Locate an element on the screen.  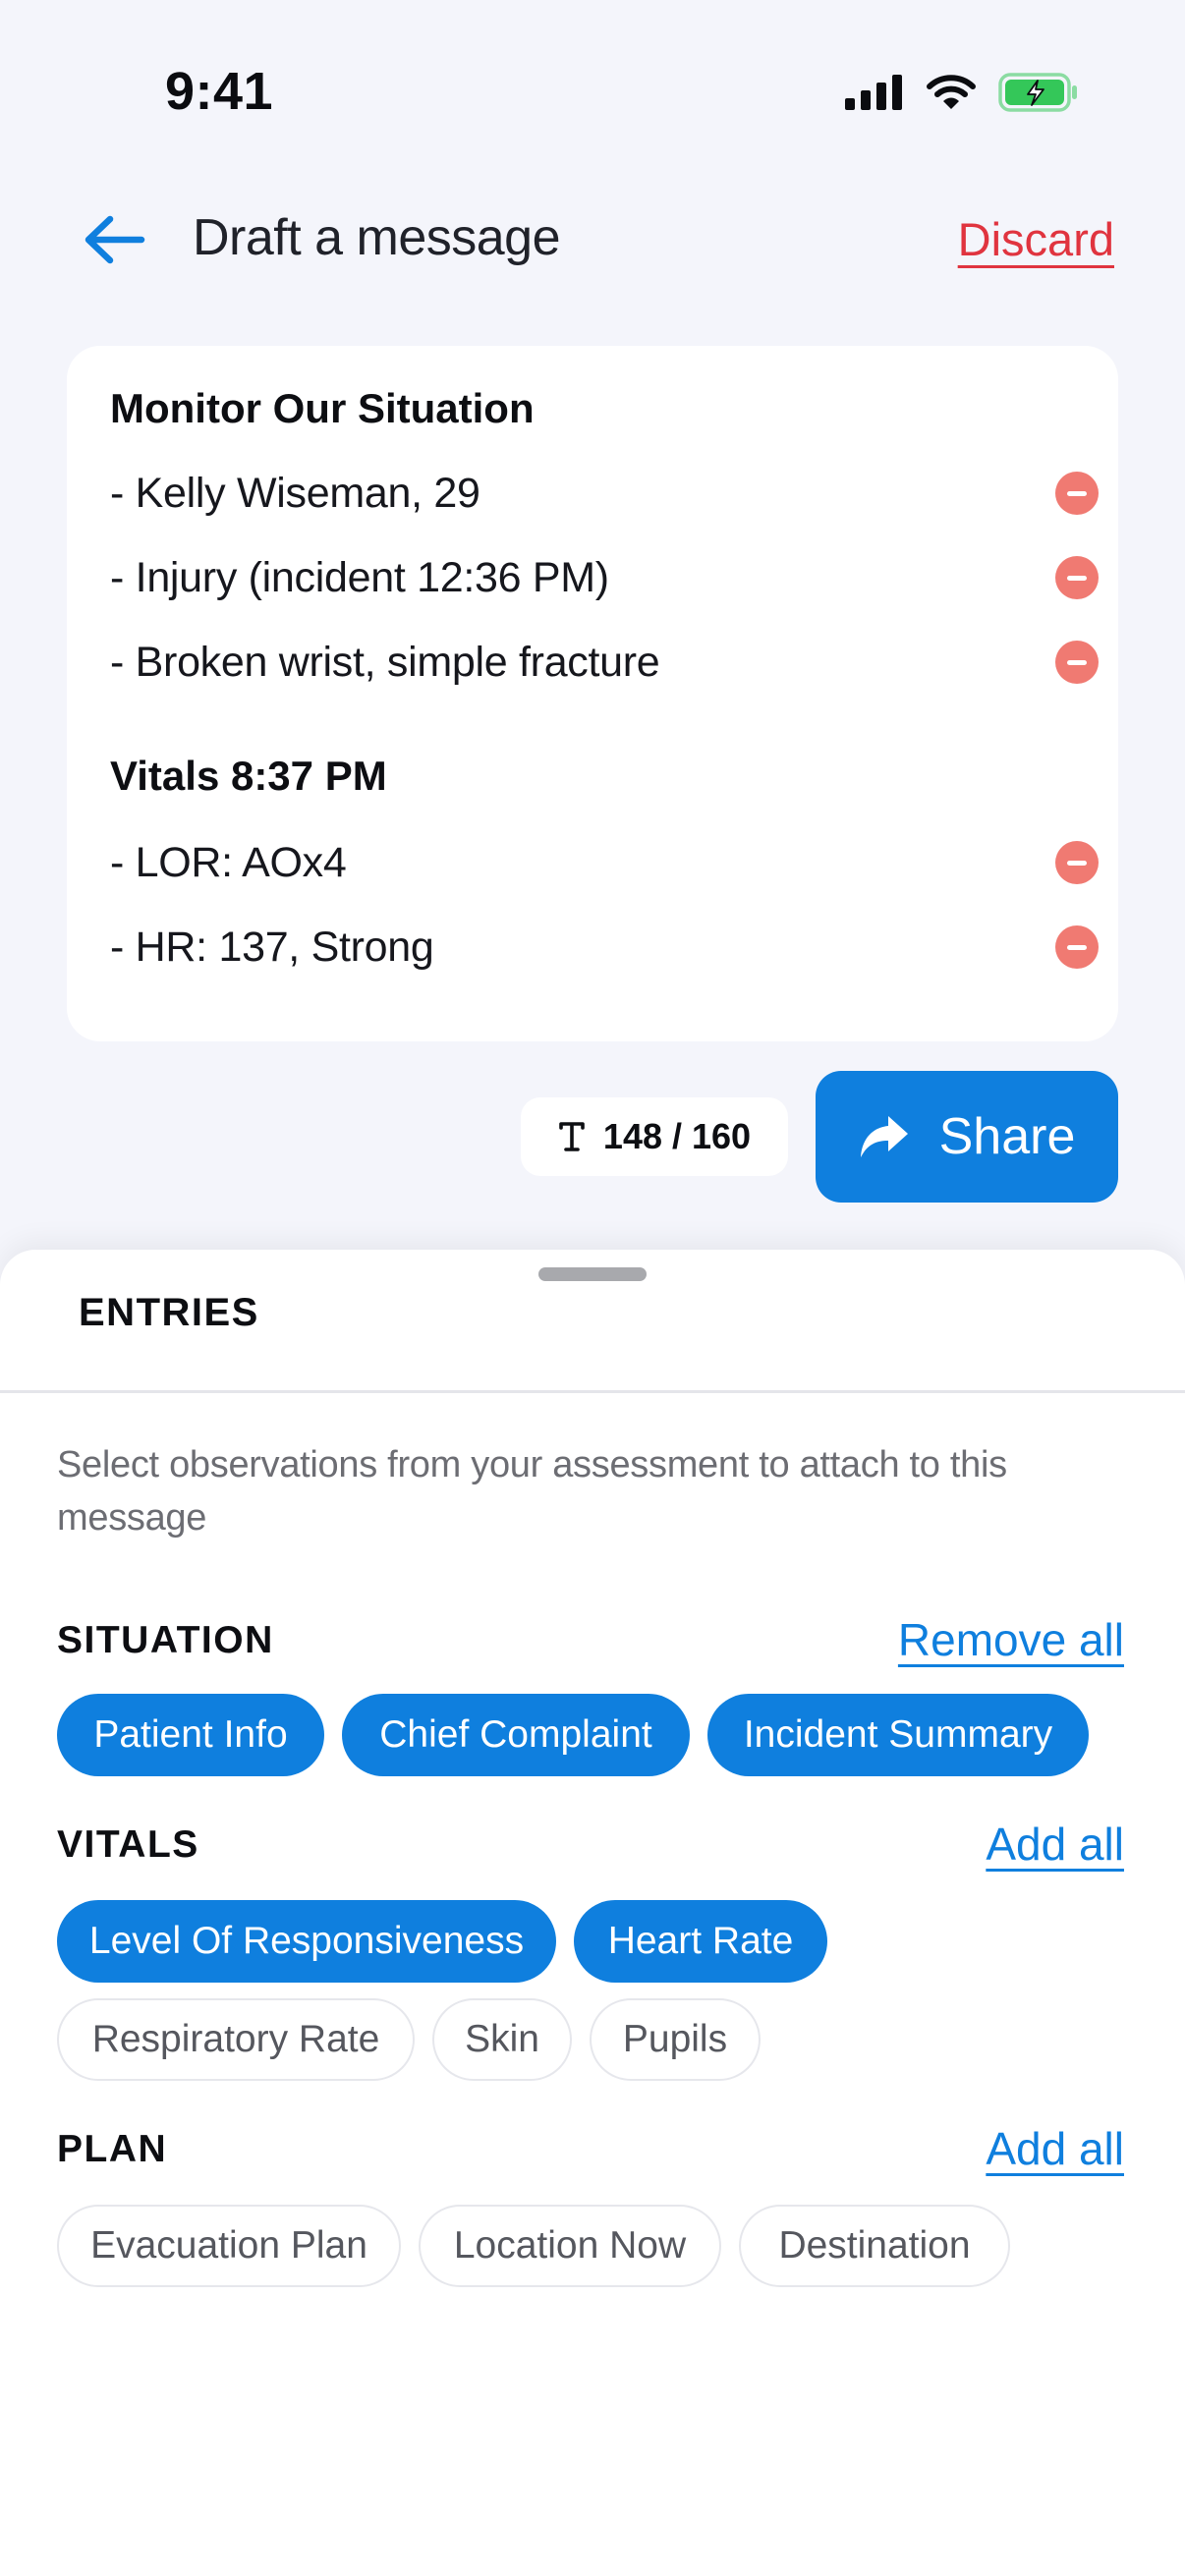
message-section-heading: Monitor Our Situation is located at coordinates (322, 408).